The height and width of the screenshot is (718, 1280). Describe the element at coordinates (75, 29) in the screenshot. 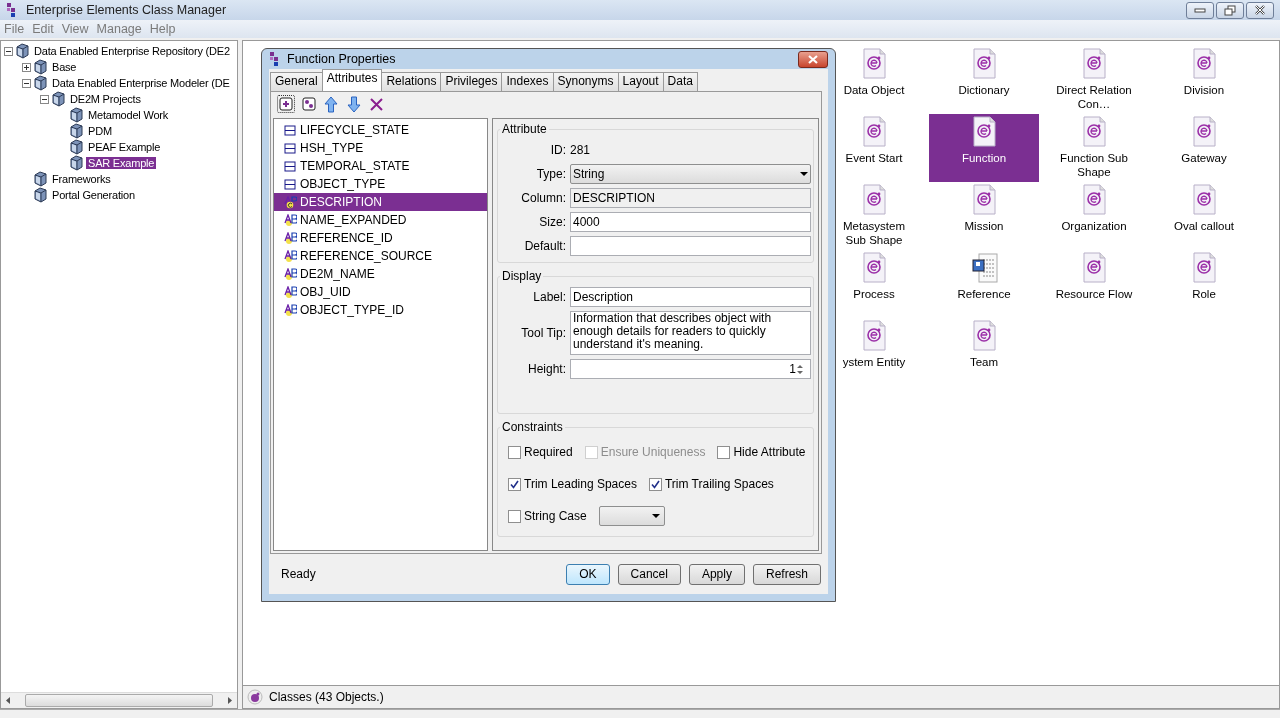

I see `menu-item: View` at that location.